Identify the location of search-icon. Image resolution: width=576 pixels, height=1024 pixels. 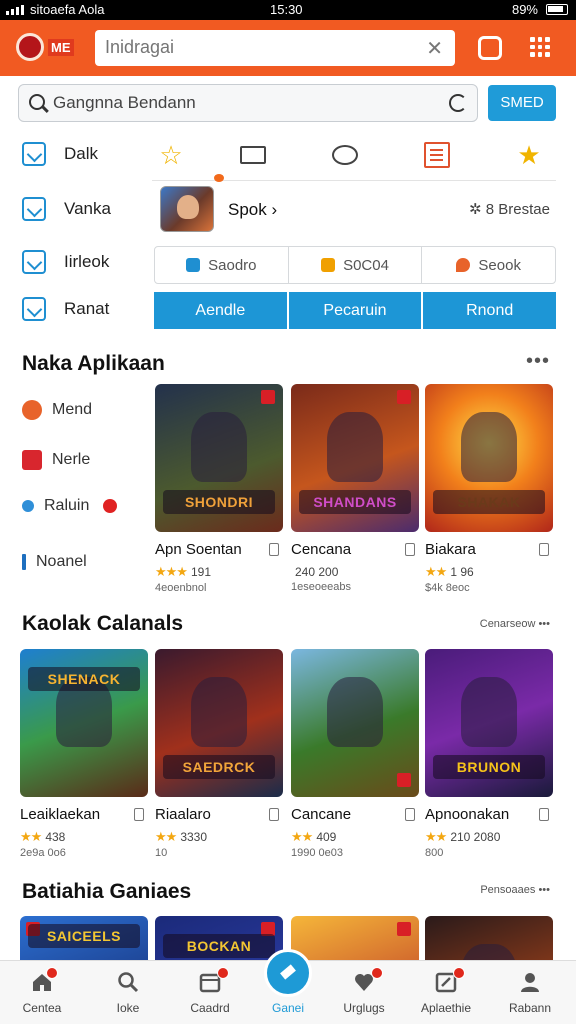
(37, 102).